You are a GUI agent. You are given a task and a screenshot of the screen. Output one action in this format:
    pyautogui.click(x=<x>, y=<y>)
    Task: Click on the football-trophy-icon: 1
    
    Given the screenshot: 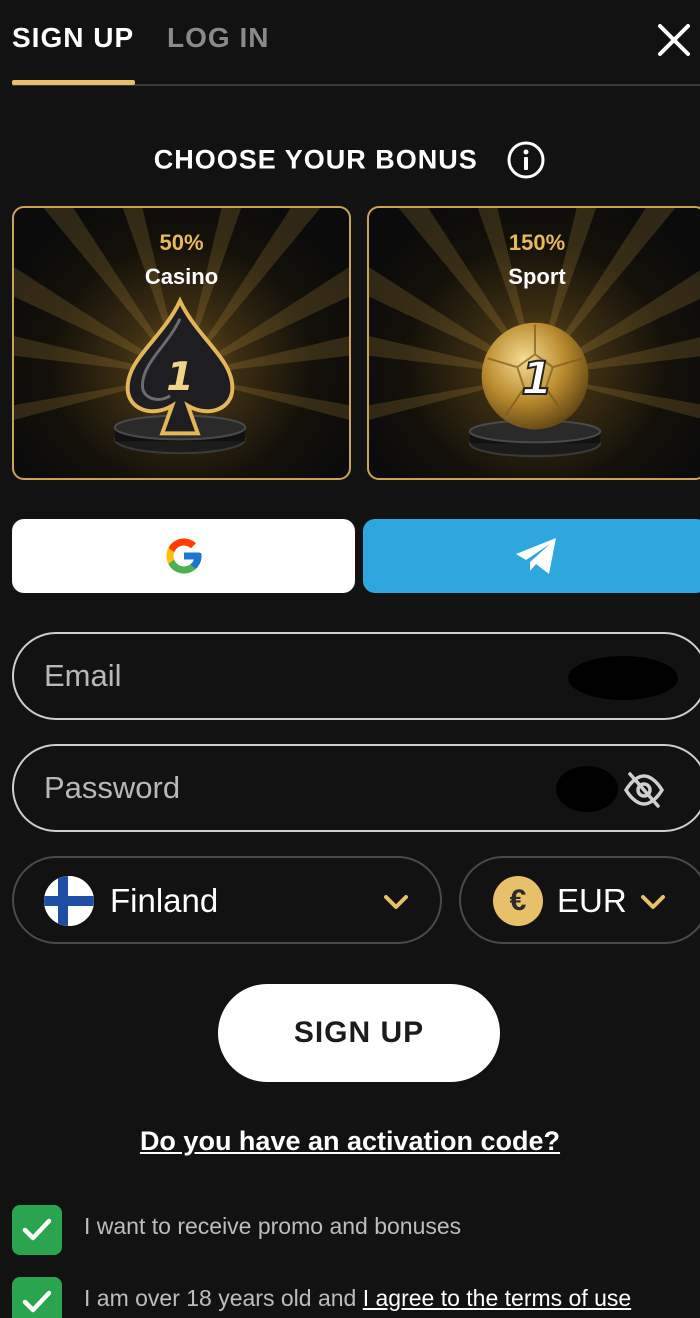 What is the action you would take?
    pyautogui.click(x=535, y=390)
    